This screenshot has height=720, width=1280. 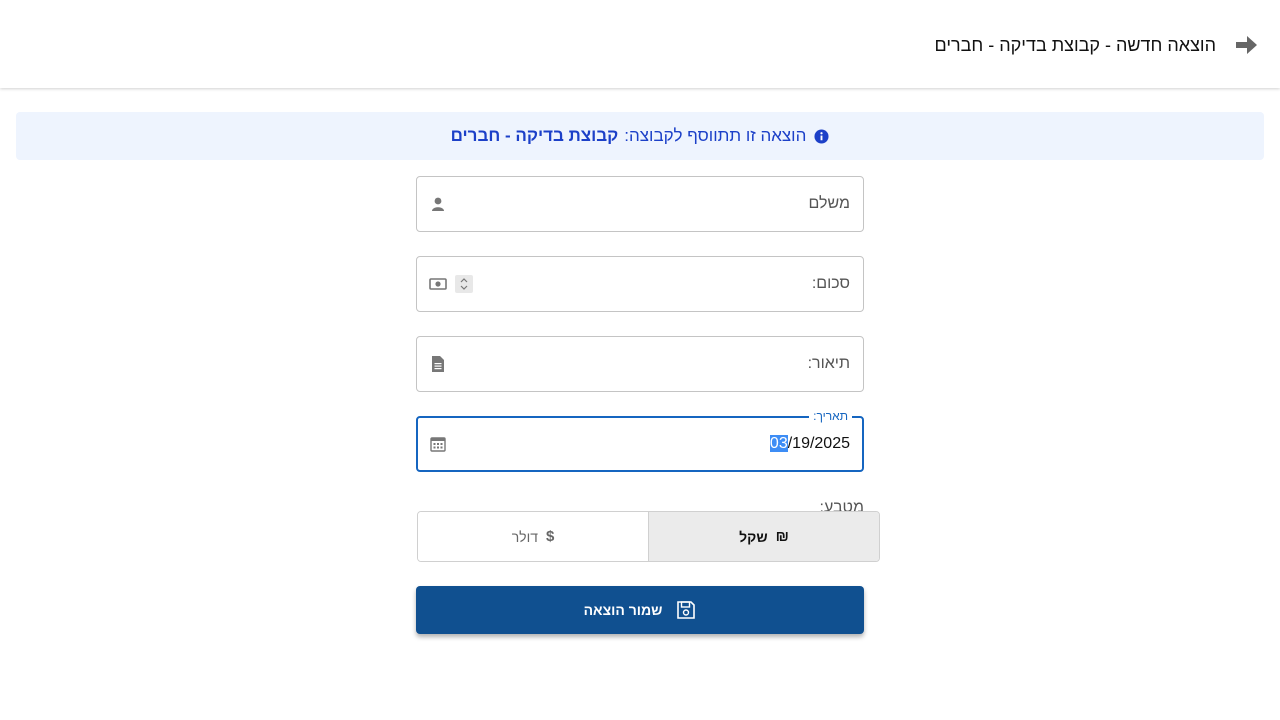 I want to click on user-icon, so click(x=438, y=204).